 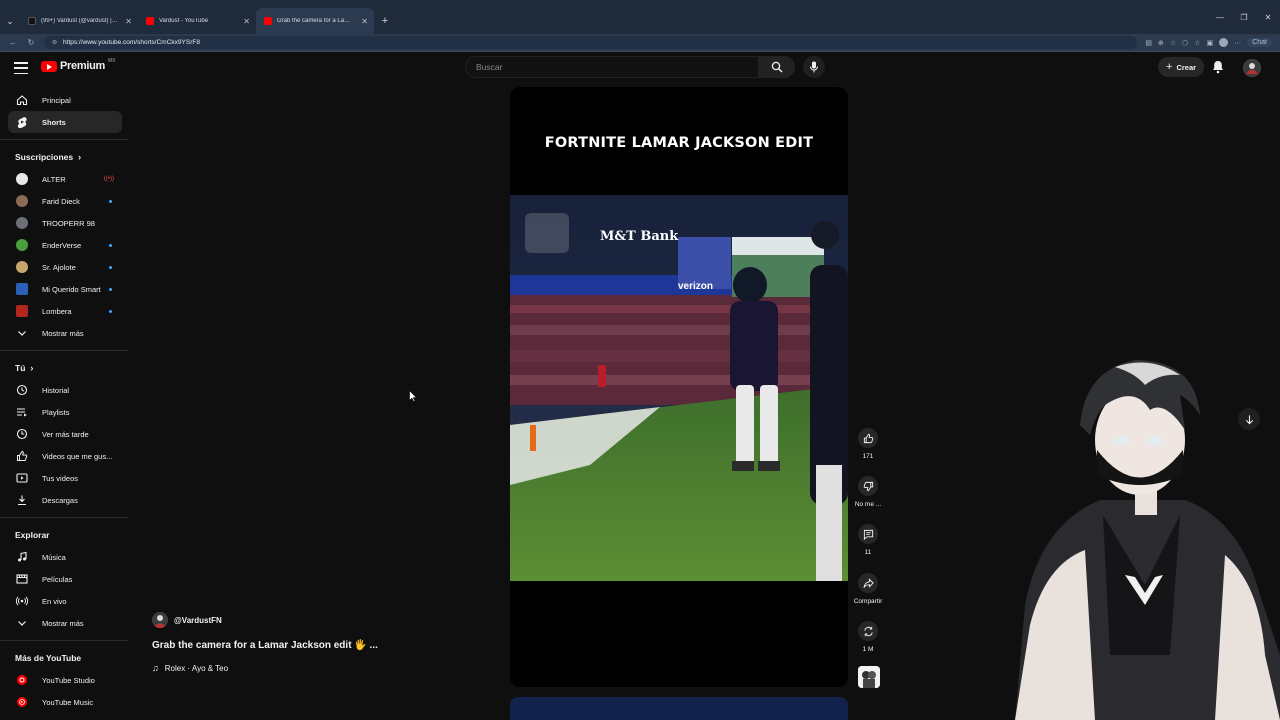 What do you see at coordinates (868, 583) in the screenshot?
I see `share-button` at bounding box center [868, 583].